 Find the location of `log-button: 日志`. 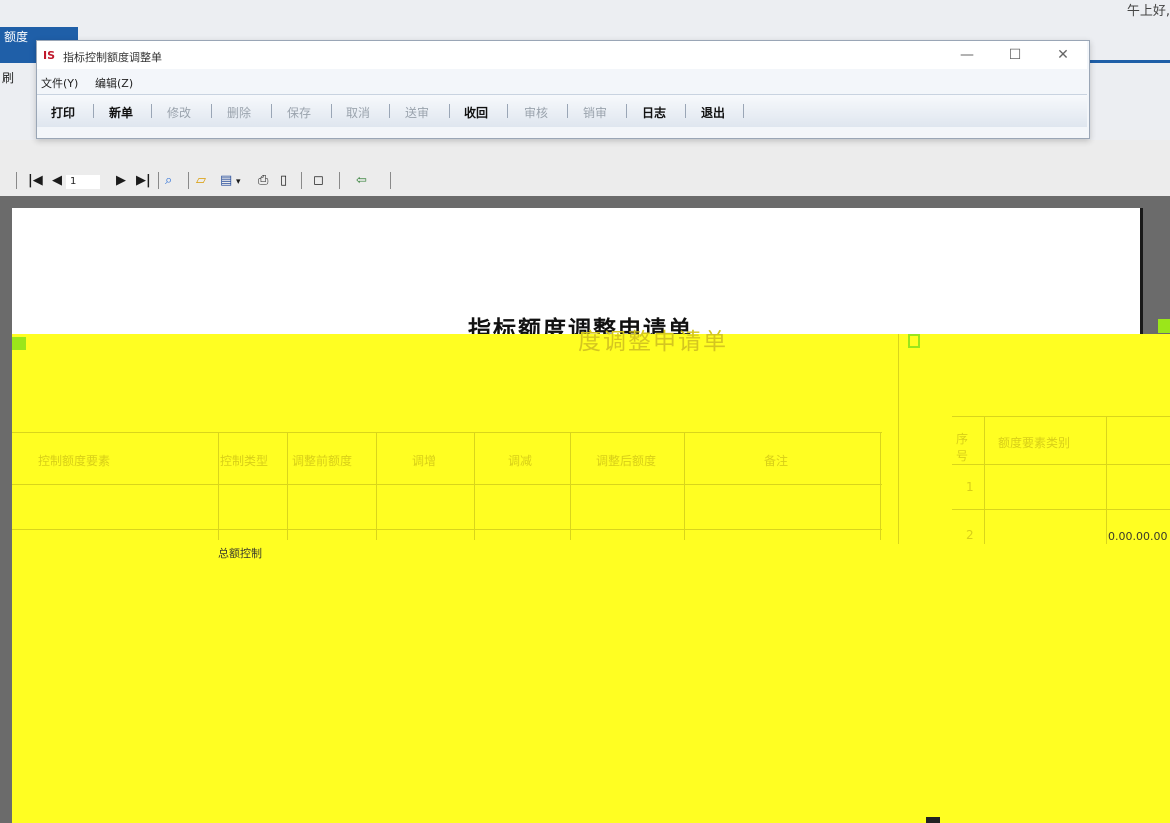

log-button: 日志 is located at coordinates (654, 112).